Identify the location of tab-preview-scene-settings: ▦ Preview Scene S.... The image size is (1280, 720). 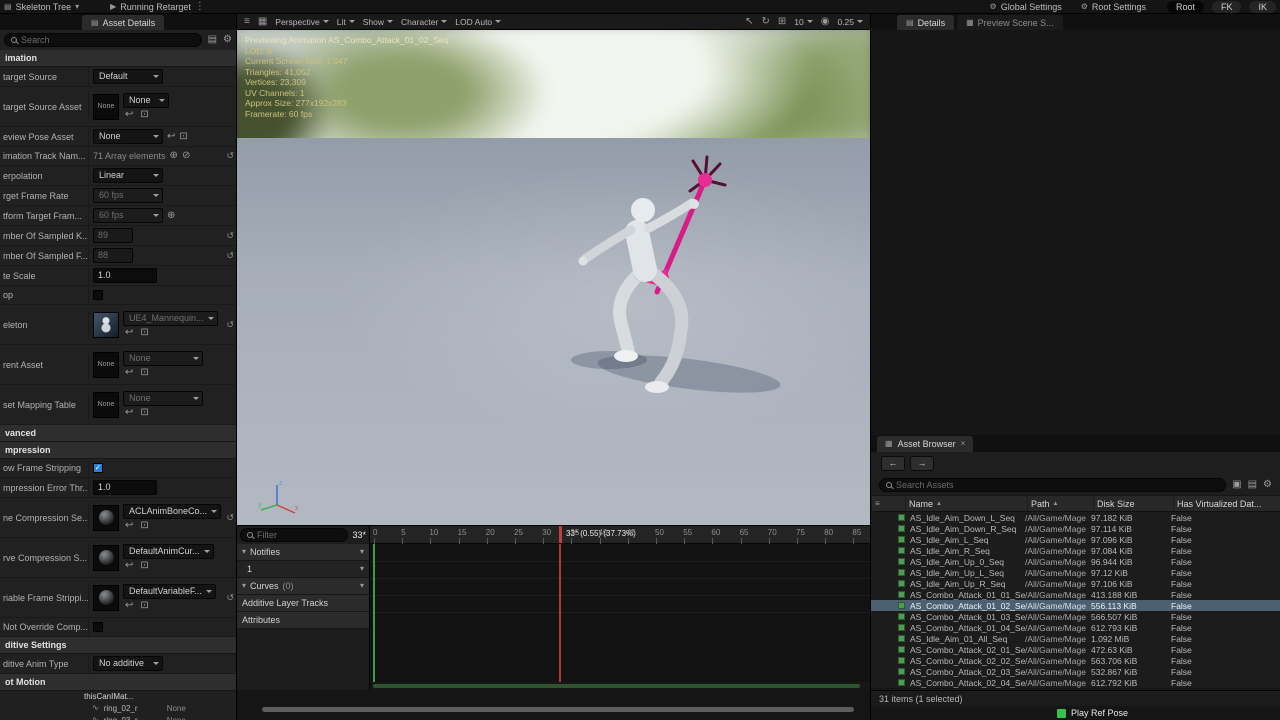
(1010, 22).